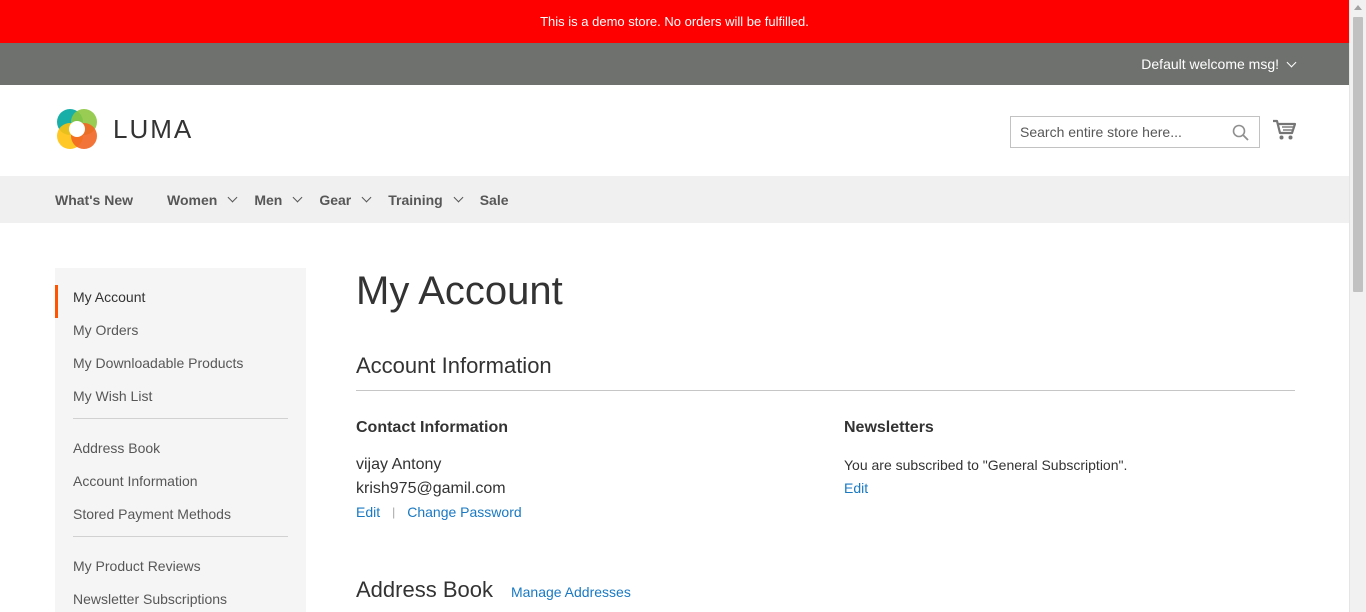 The image size is (1366, 612). I want to click on sidebar-item-account-information: Account Information, so click(180, 485).